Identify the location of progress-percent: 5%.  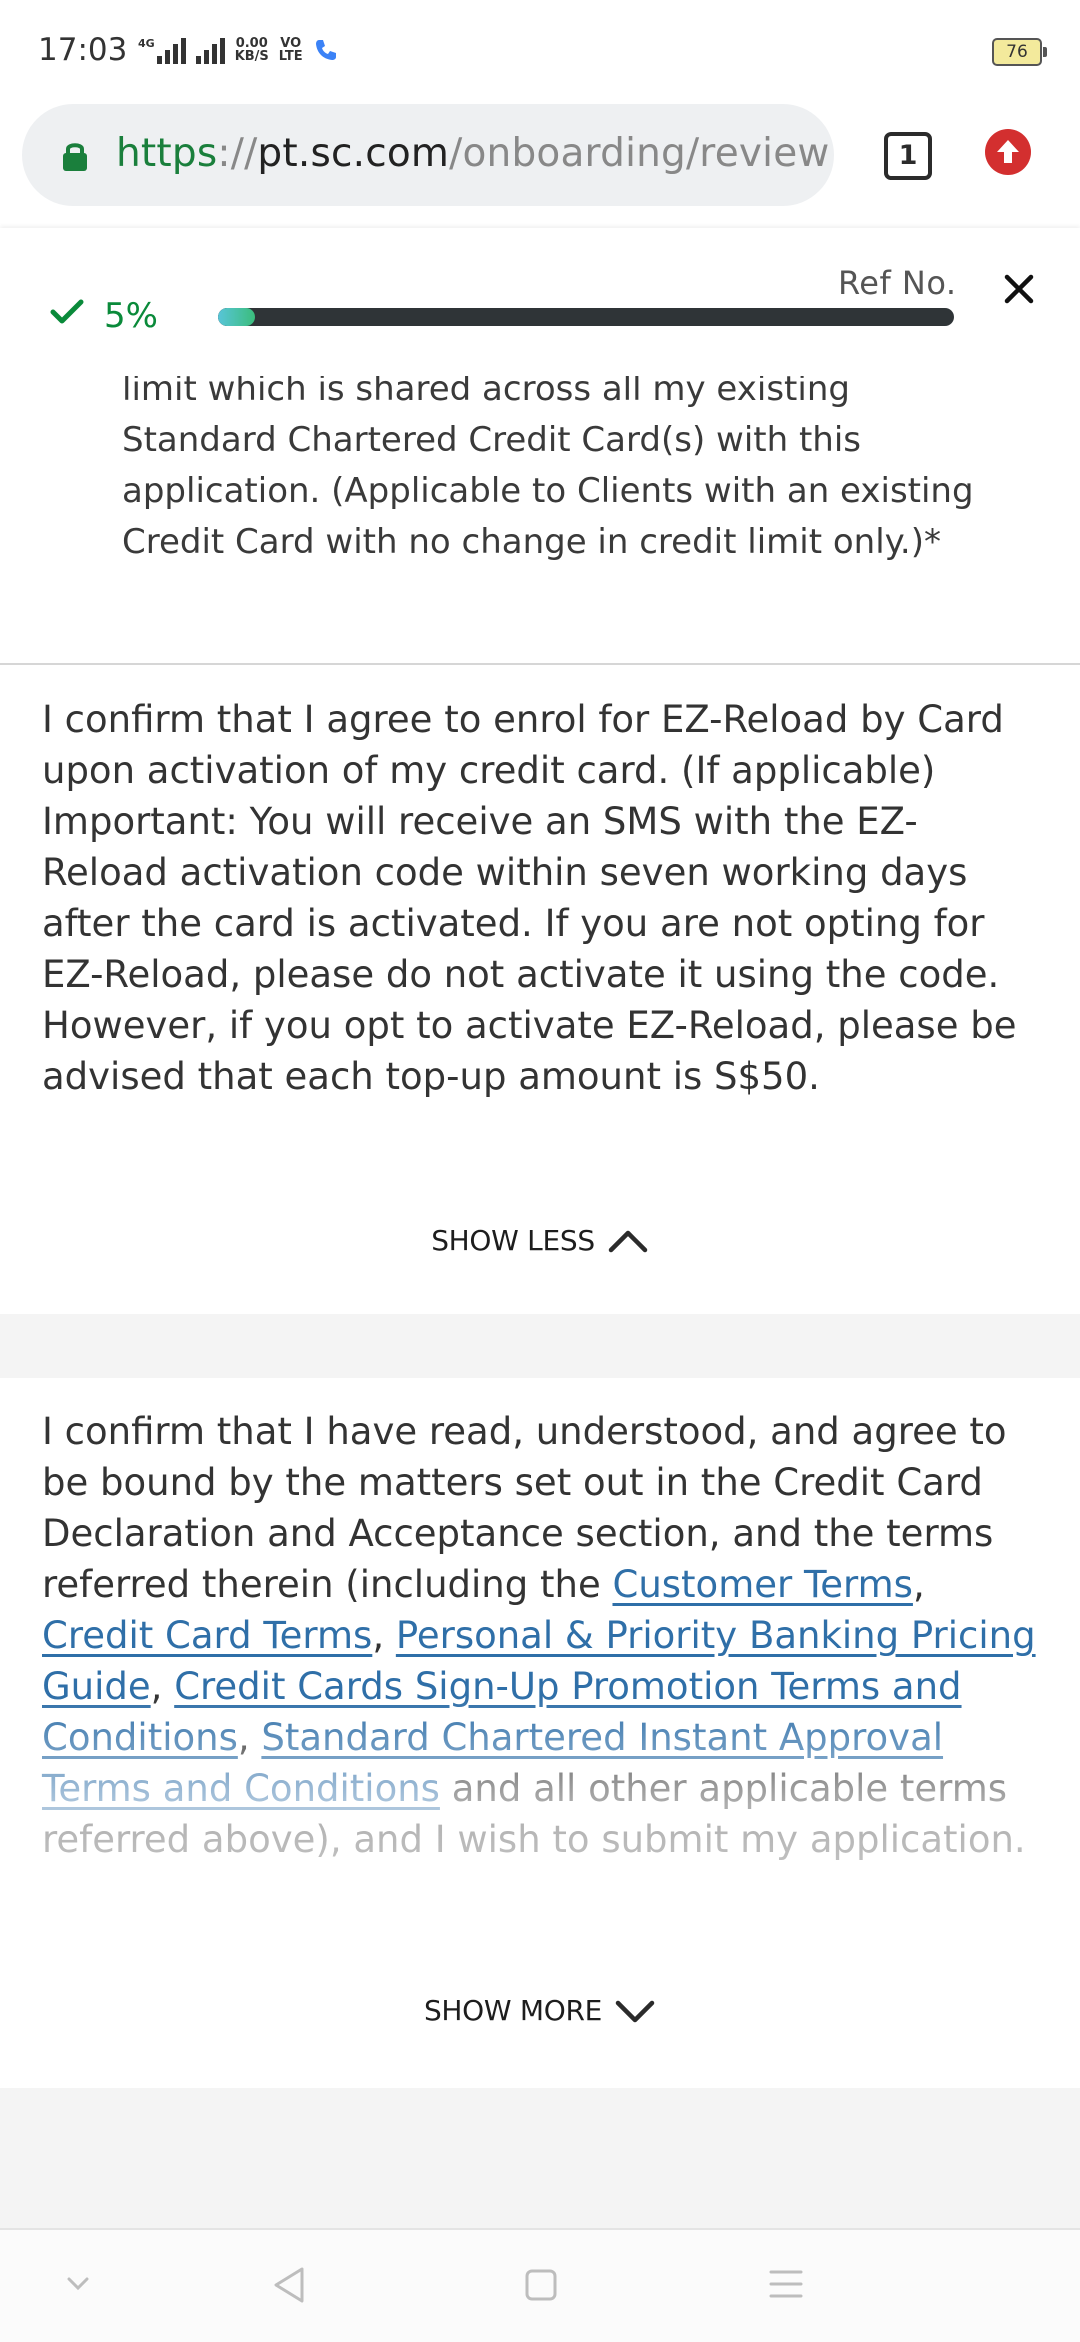
(131, 316).